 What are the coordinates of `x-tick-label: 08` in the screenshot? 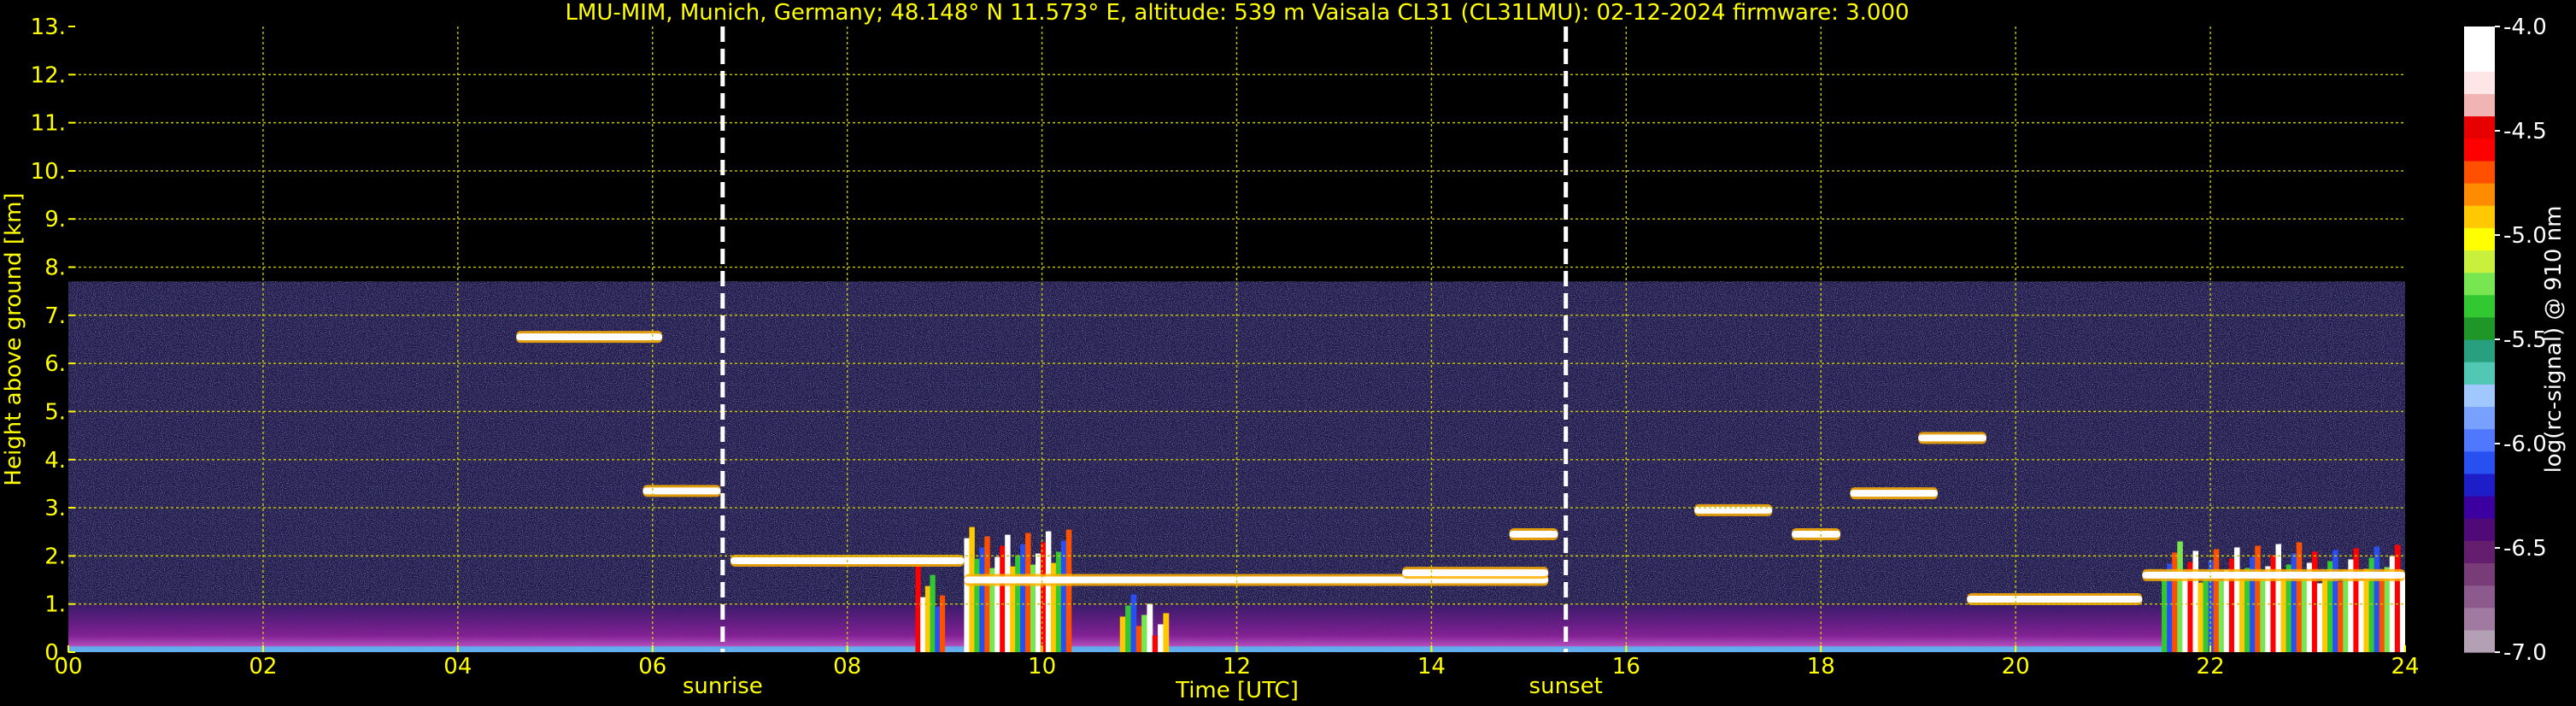 It's located at (847, 667).